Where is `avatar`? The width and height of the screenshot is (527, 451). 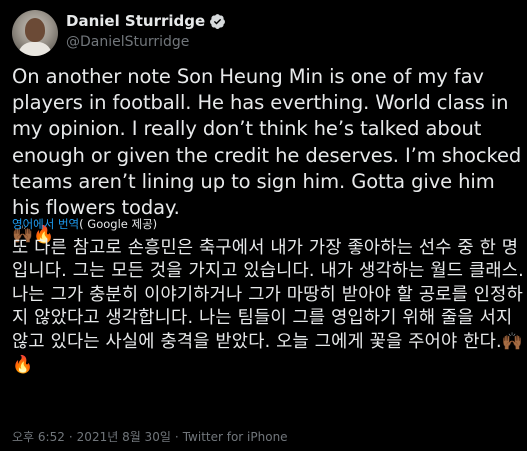
avatar is located at coordinates (35, 33).